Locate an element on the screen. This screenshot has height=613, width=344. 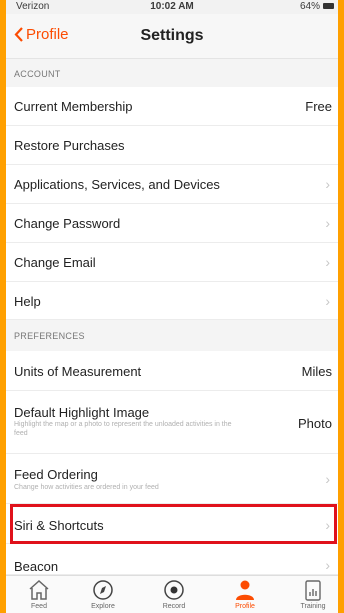
row-label: Beacon is located at coordinates (36, 566).